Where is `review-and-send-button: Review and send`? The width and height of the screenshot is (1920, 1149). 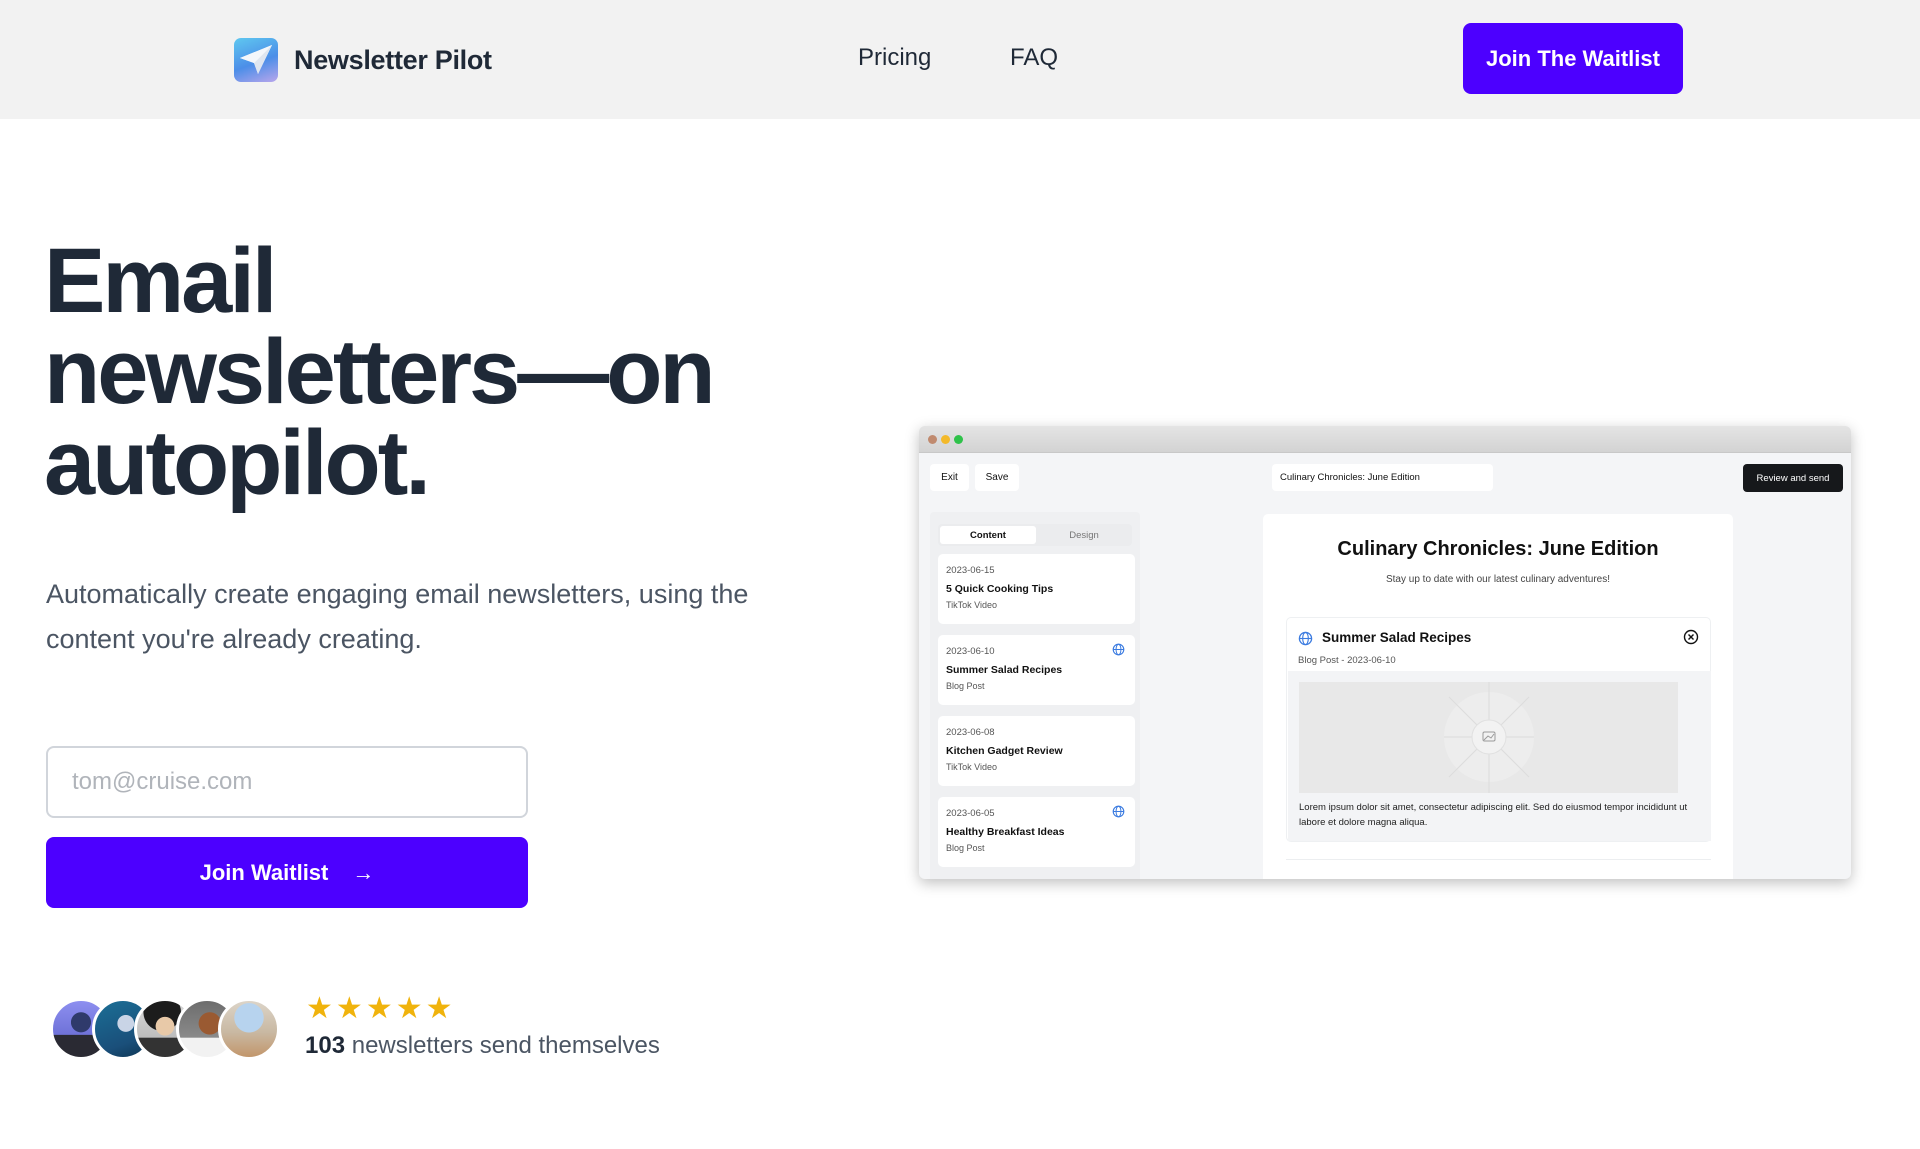 review-and-send-button: Review and send is located at coordinates (1793, 478).